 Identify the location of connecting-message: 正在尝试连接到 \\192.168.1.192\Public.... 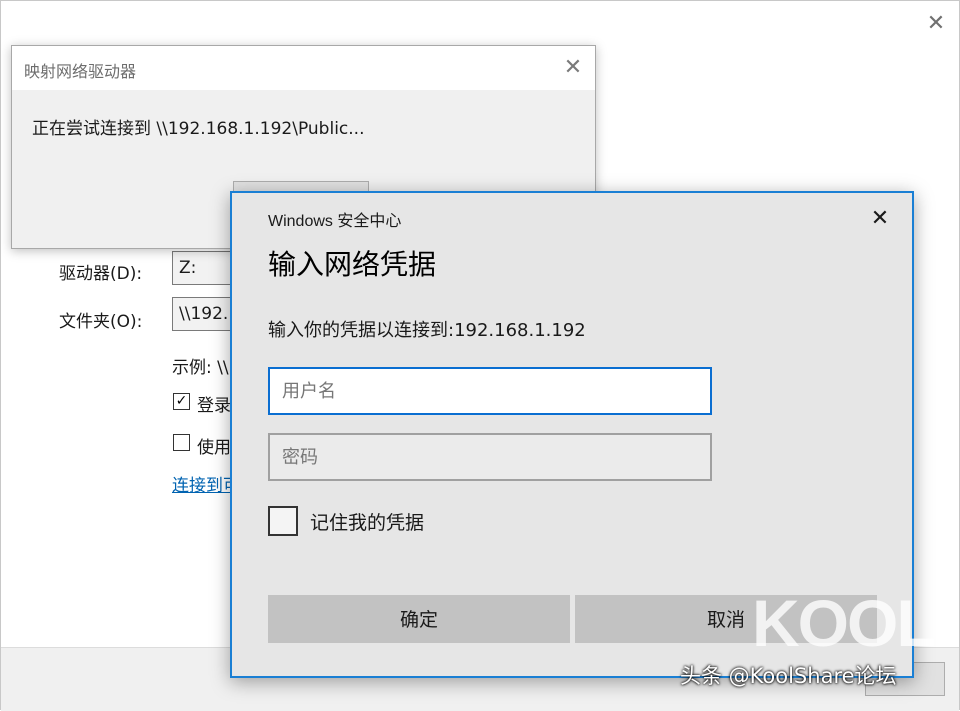
(198, 129).